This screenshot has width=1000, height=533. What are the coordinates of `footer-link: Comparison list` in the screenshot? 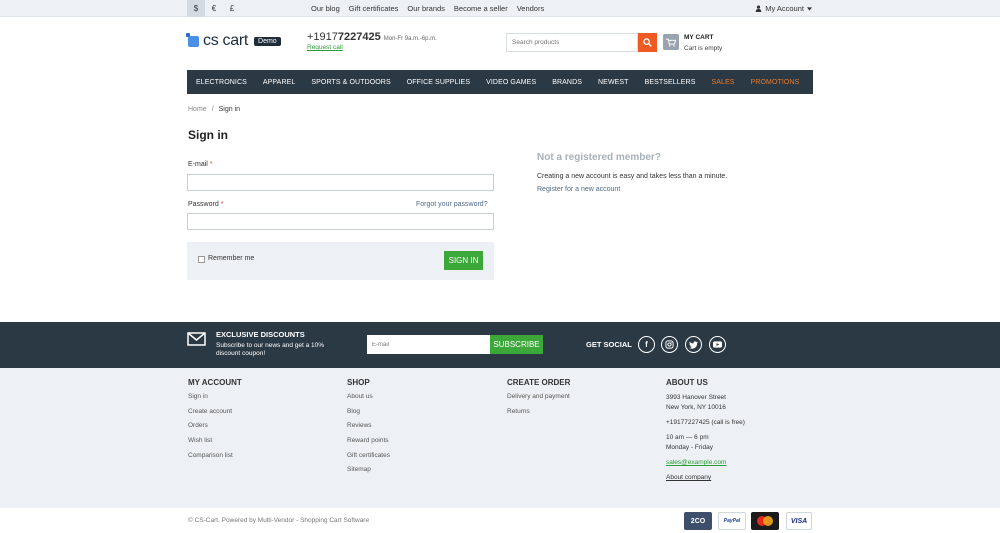 It's located at (215, 459).